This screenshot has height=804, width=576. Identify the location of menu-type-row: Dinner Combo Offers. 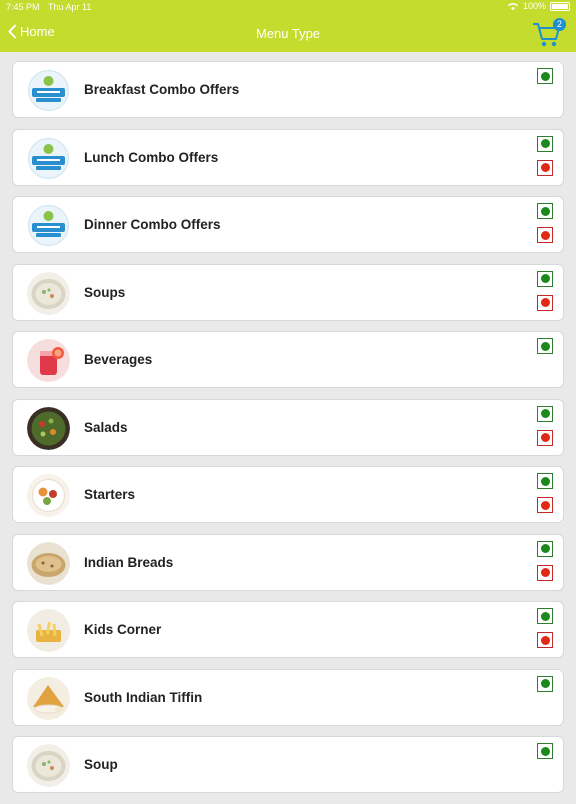
(288, 224).